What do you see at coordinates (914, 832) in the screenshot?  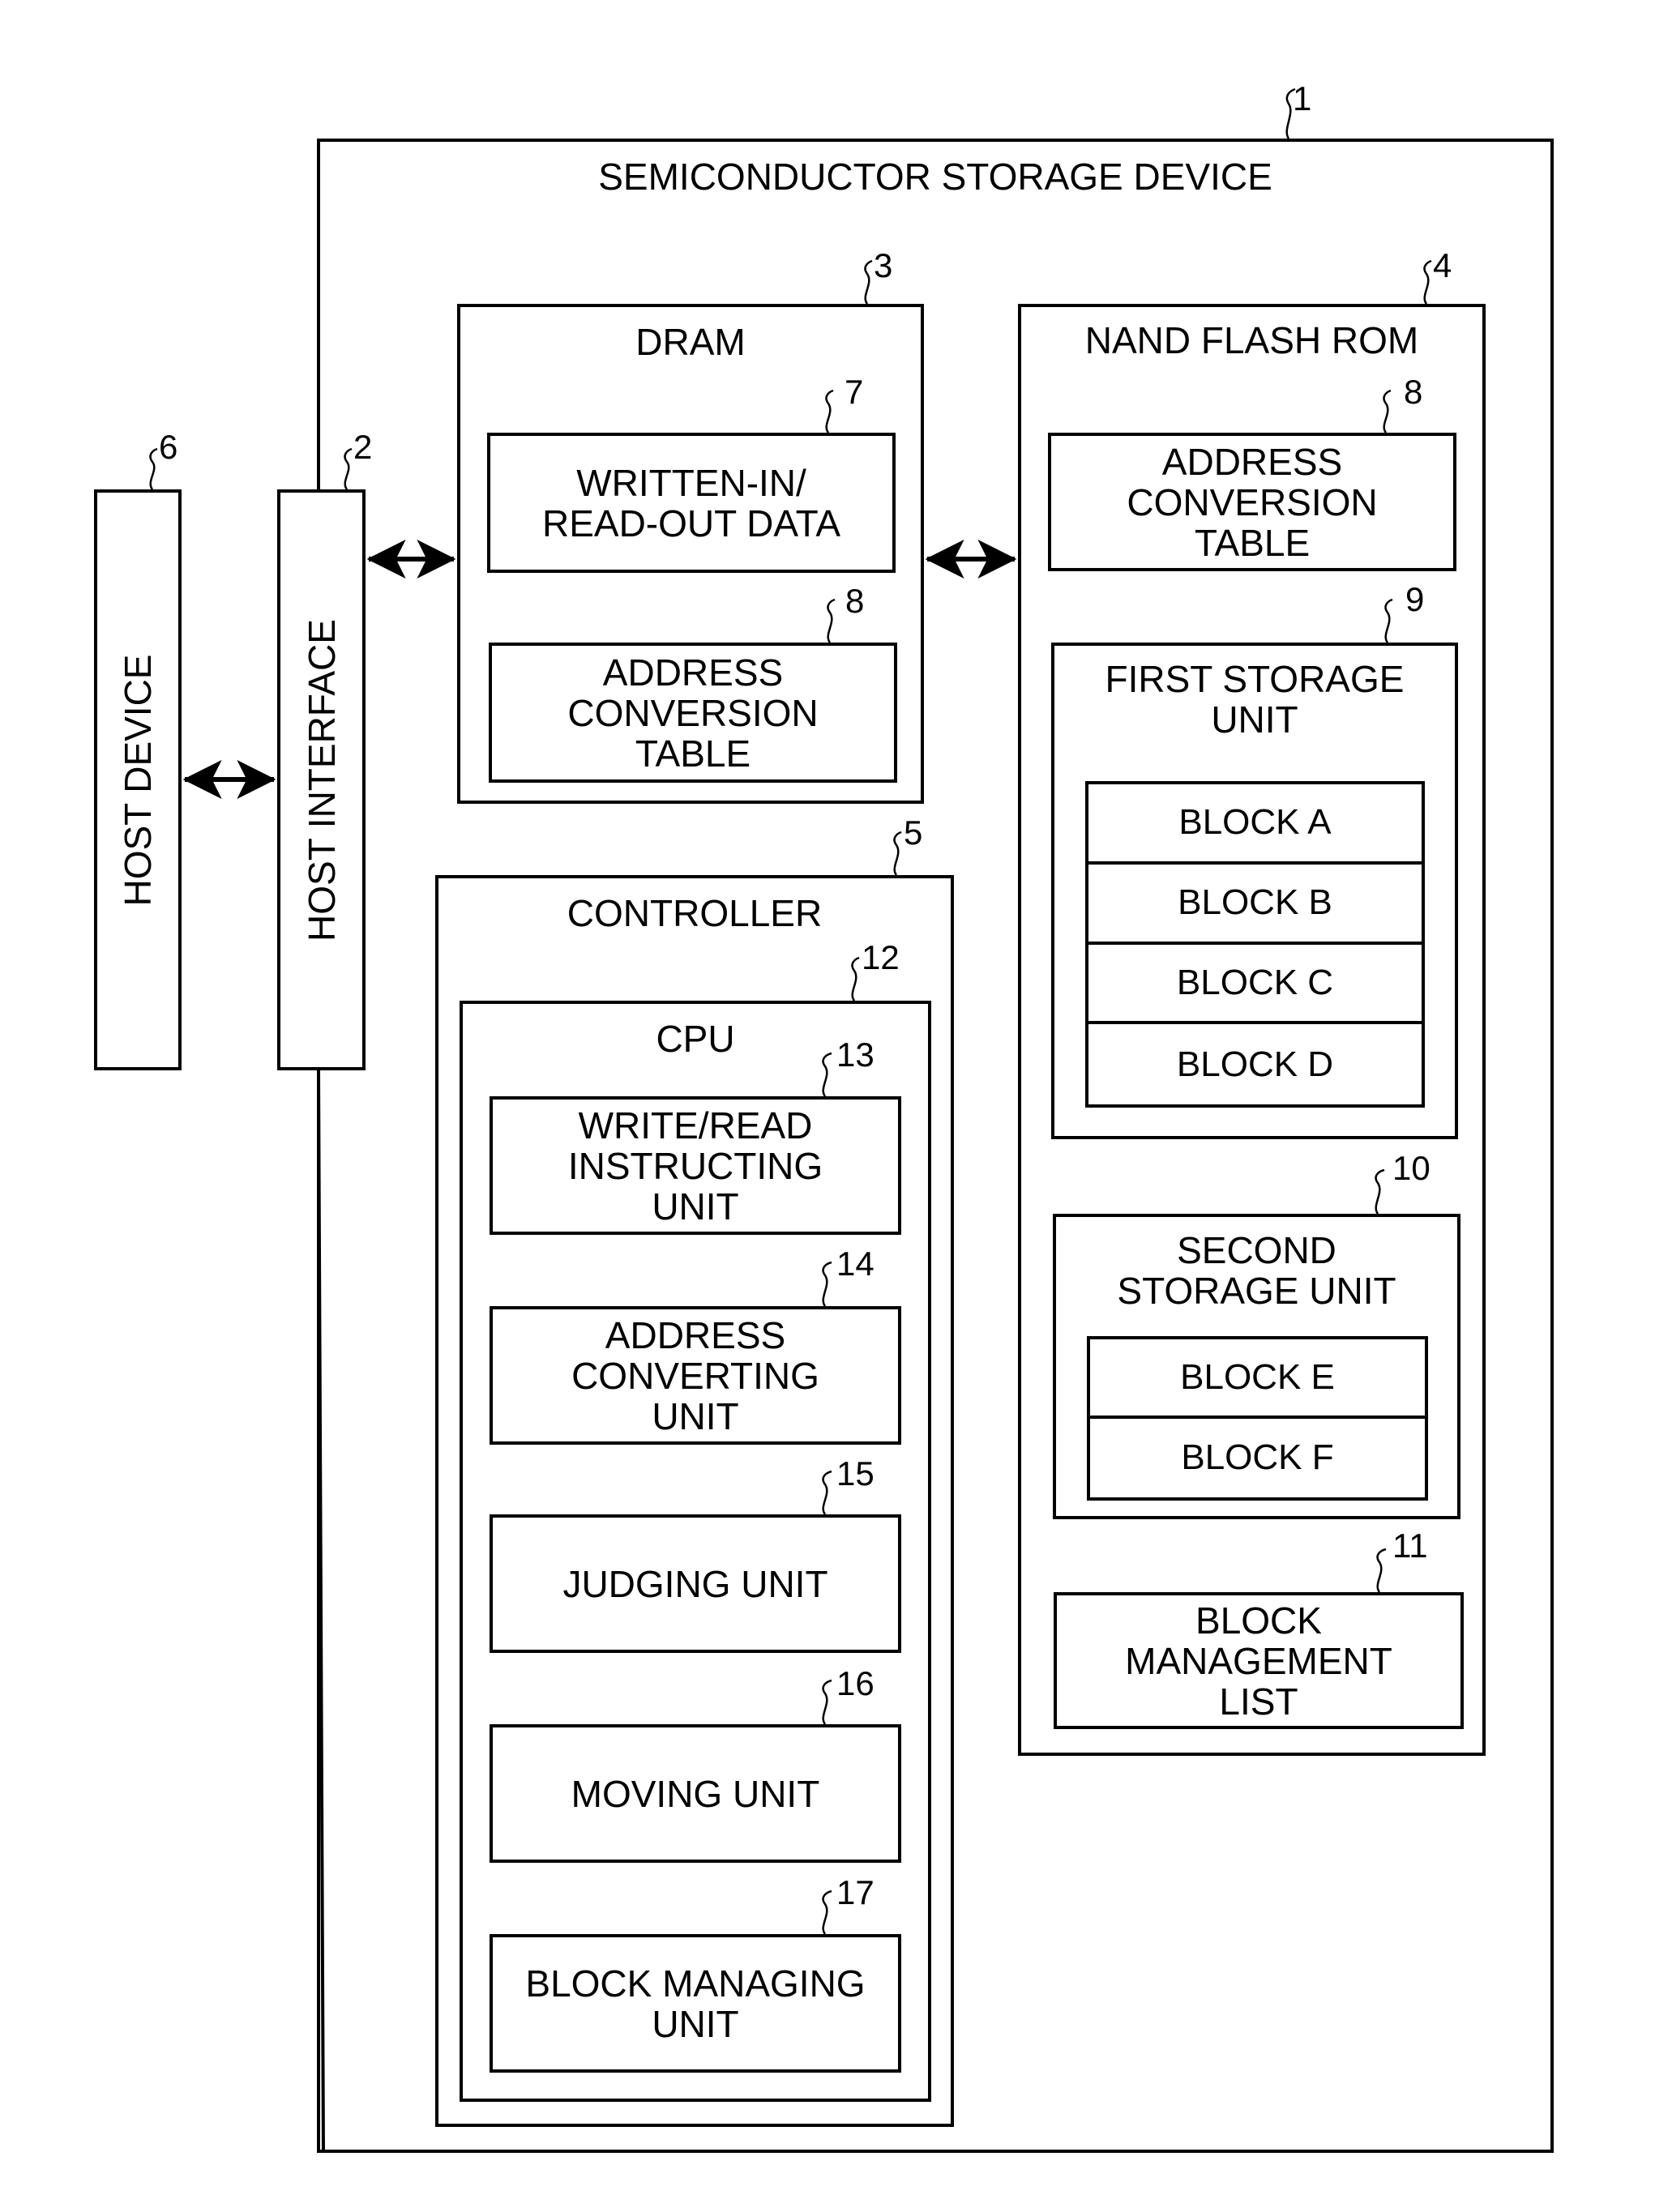 I see `ref-5: 5` at bounding box center [914, 832].